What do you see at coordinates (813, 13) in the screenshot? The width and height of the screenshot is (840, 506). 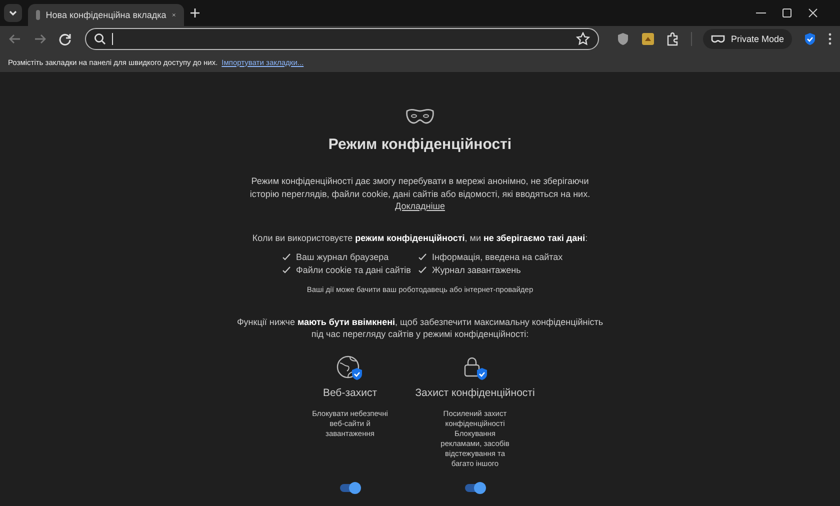 I see `close-window-icon` at bounding box center [813, 13].